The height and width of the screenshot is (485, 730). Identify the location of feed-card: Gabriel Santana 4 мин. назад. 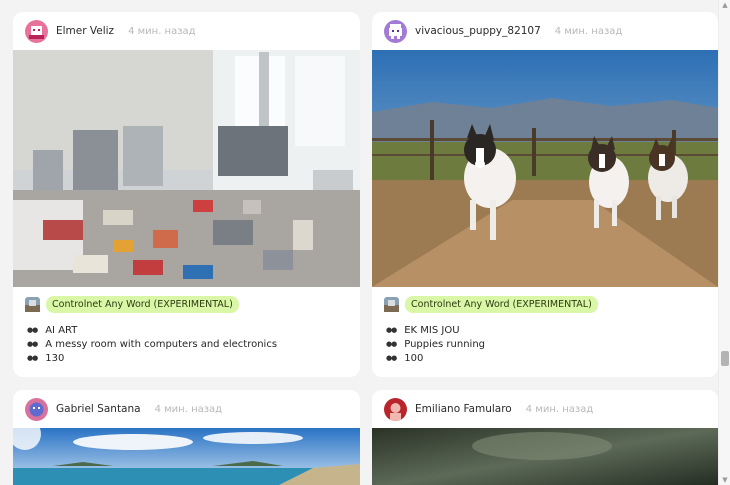
(186, 437).